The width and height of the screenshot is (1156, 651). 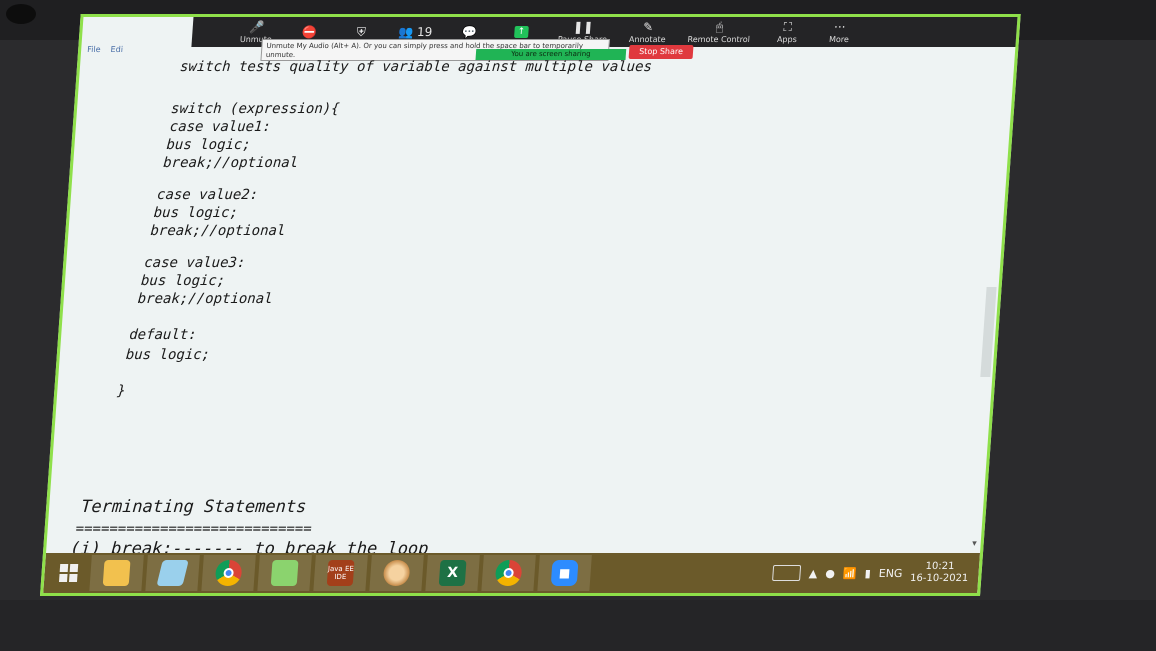 I want to click on share-up-icon: ↑, so click(x=521, y=32).